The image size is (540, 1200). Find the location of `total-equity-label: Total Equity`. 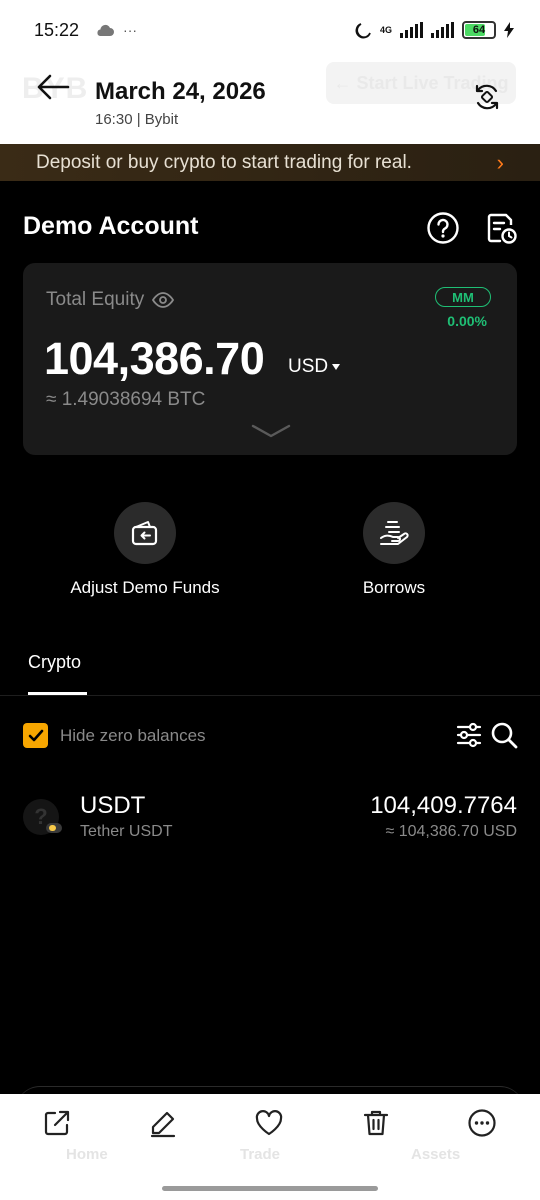

total-equity-label: Total Equity is located at coordinates (110, 300).